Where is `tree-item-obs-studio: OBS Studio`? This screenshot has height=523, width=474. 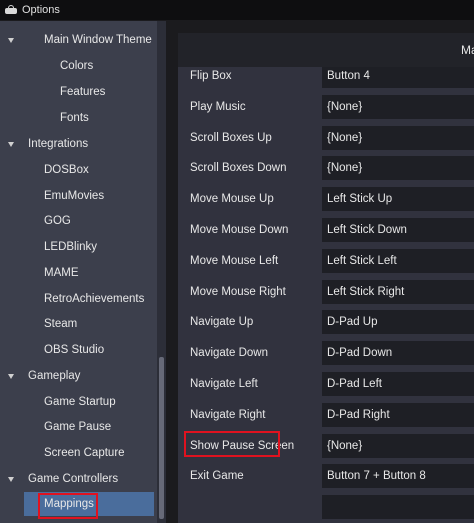
tree-item-obs-studio: OBS Studio is located at coordinates (78, 350).